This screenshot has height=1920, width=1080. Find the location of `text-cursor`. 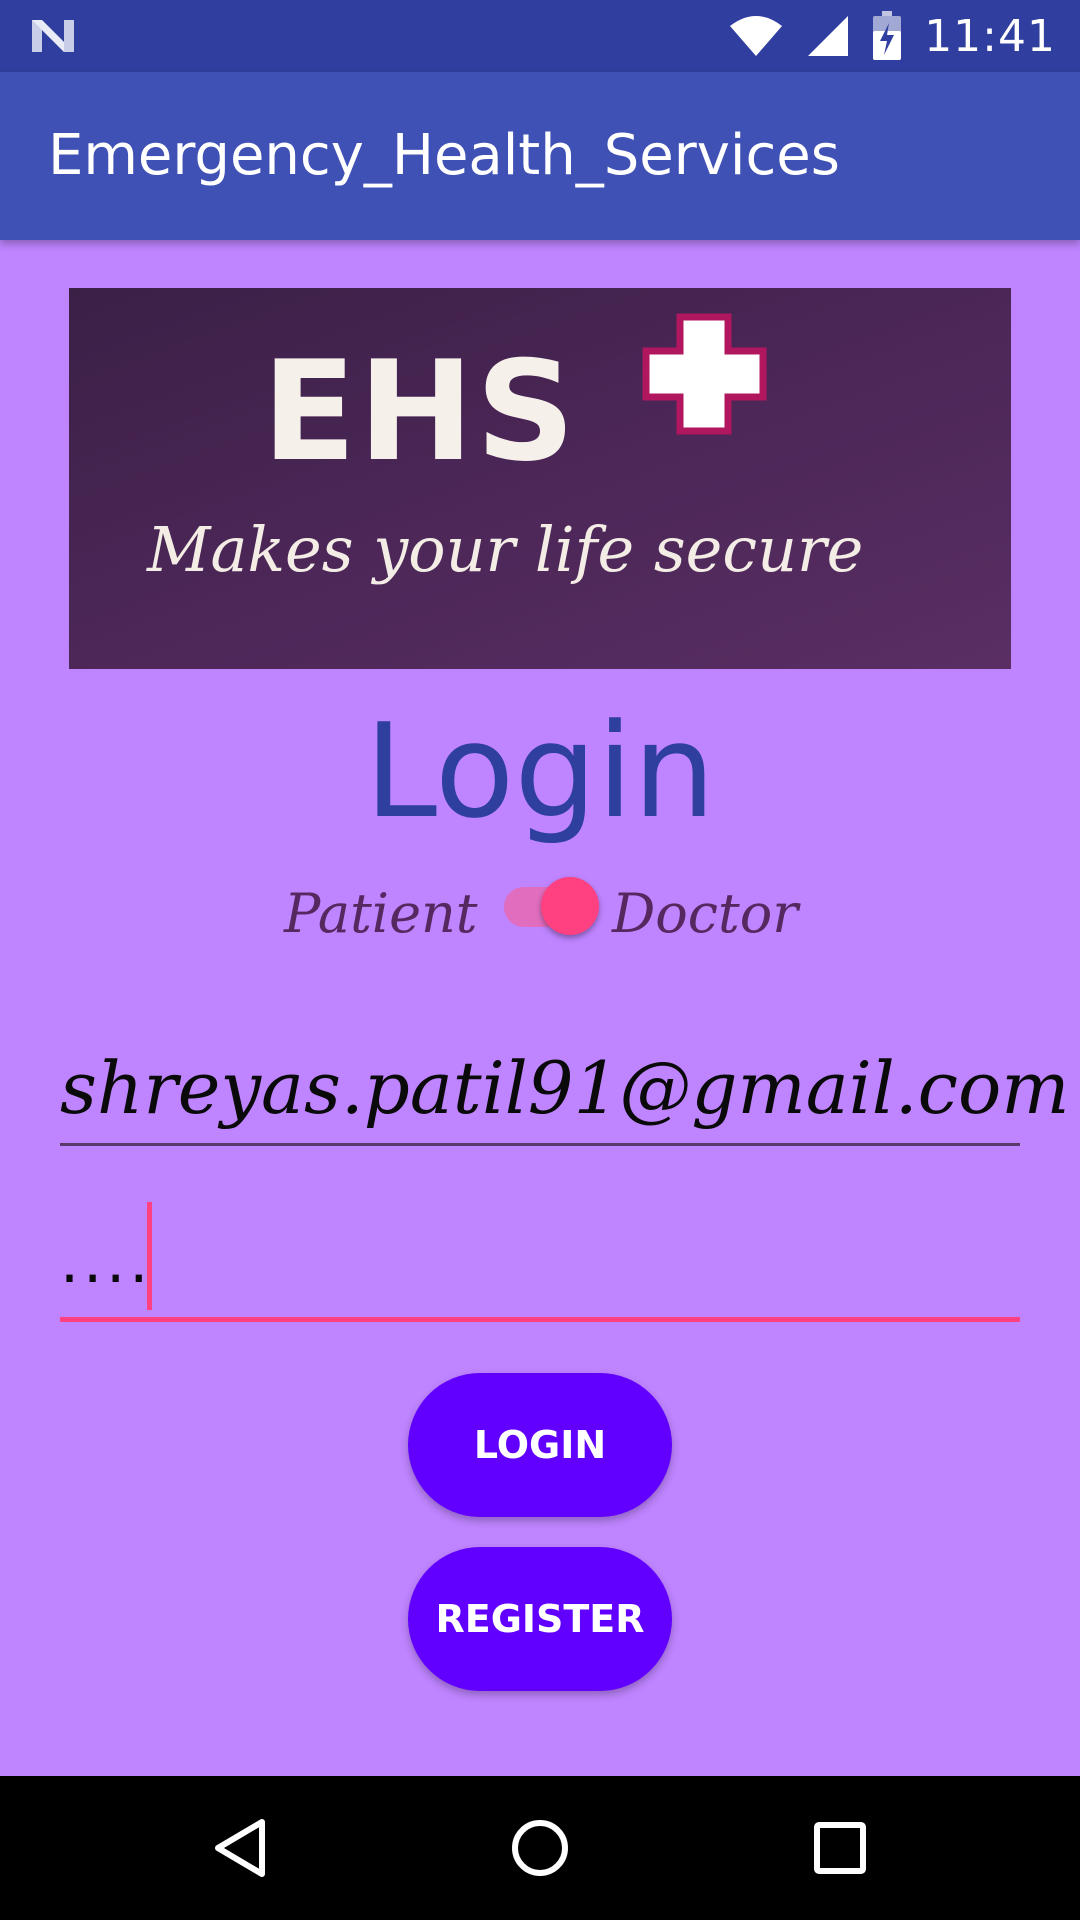

text-cursor is located at coordinates (149, 1256).